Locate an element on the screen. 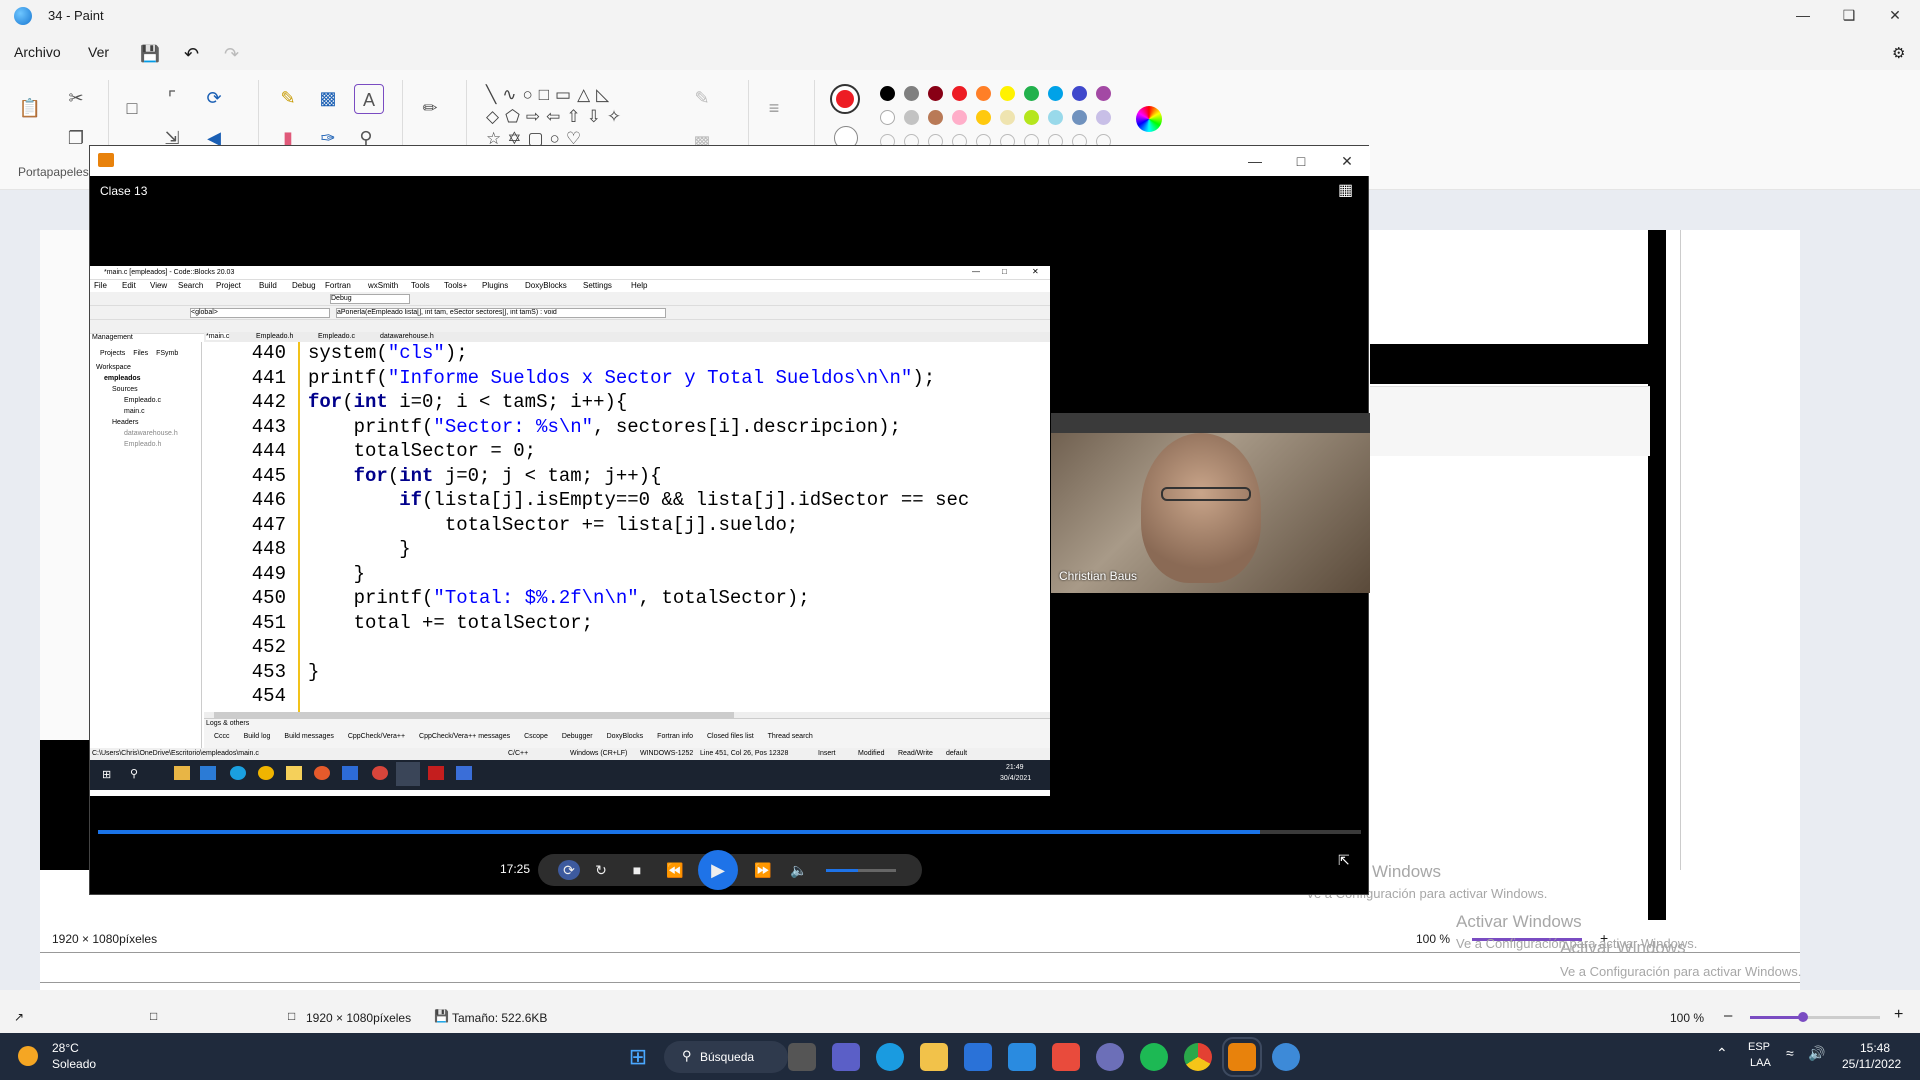 Image resolution: width=1920 pixels, height=1080 pixels. speed-icon: ⟳ is located at coordinates (569, 870).